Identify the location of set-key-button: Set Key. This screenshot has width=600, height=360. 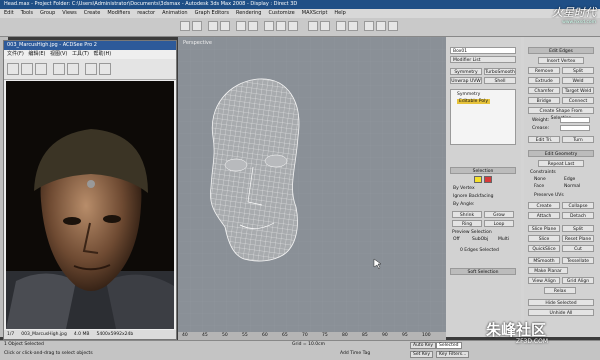
(421, 354).